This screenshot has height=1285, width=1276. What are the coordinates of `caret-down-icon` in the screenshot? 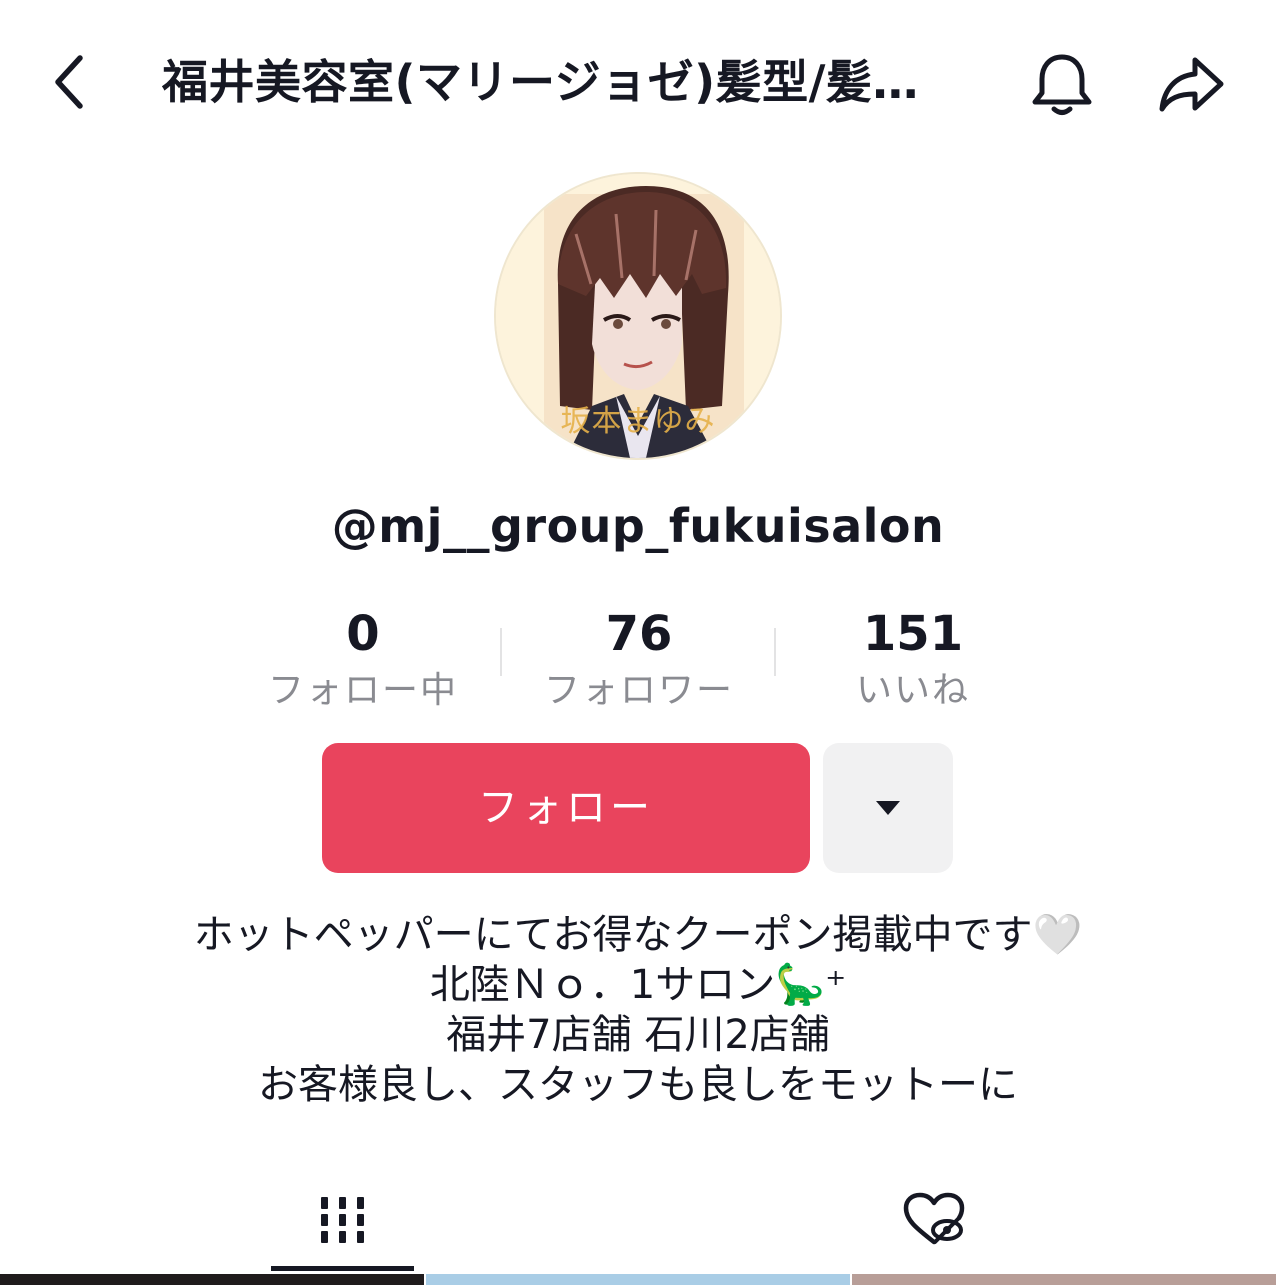 It's located at (888, 808).